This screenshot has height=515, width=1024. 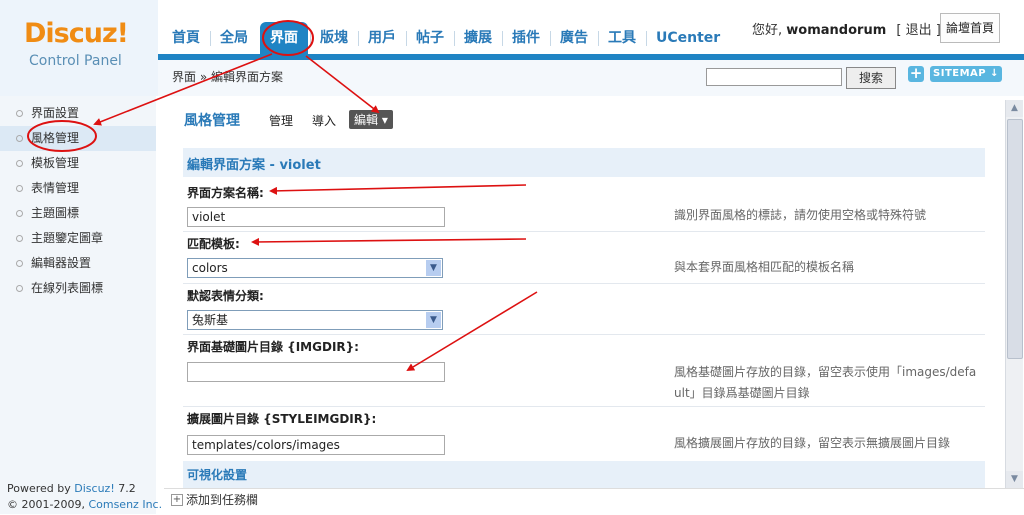 What do you see at coordinates (478, 38) in the screenshot?
I see `tab-extensions: 擴展` at bounding box center [478, 38].